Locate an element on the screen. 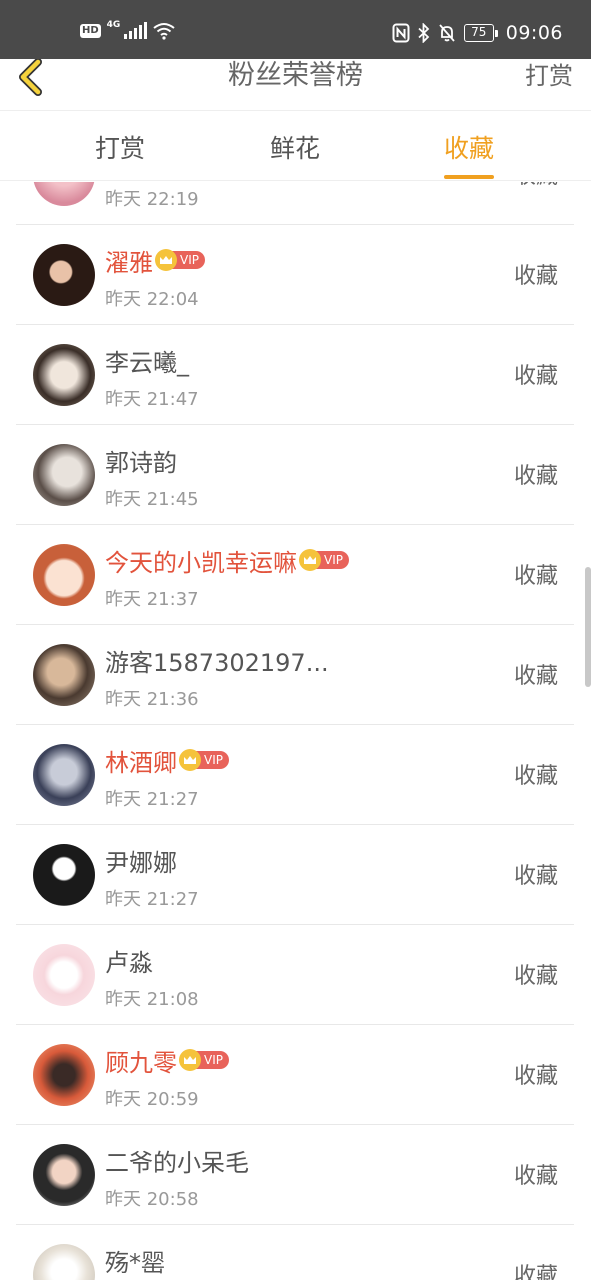  scrollbar-thumb is located at coordinates (588, 627).